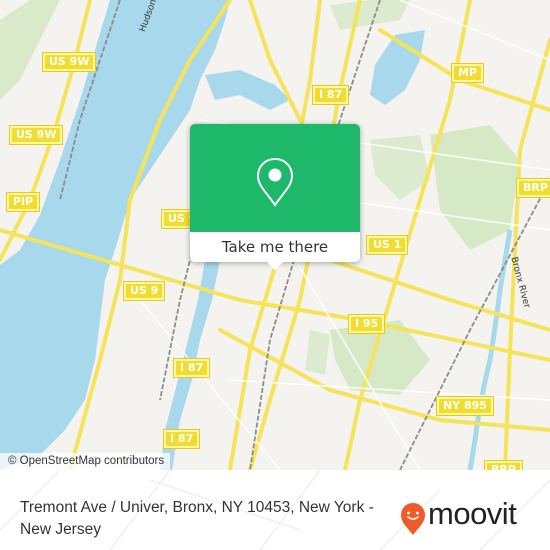 This screenshot has width=550, height=550. What do you see at coordinates (472, 513) in the screenshot?
I see `moovit-wordmark: moovit` at bounding box center [472, 513].